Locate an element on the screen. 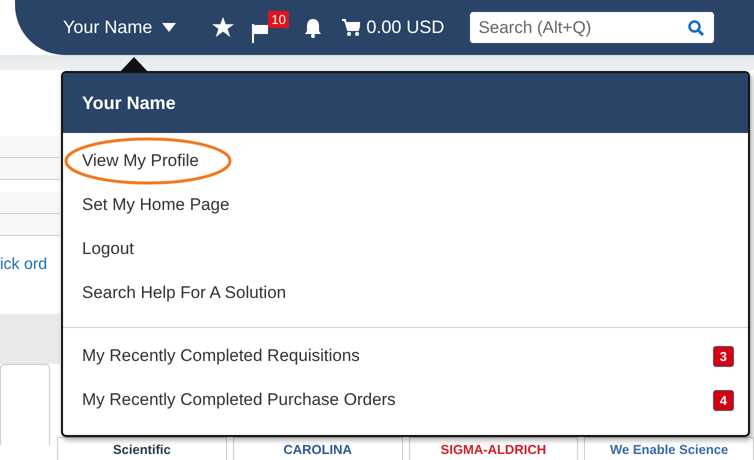 This screenshot has width=754, height=460. menu-item: Logout is located at coordinates (405, 249).